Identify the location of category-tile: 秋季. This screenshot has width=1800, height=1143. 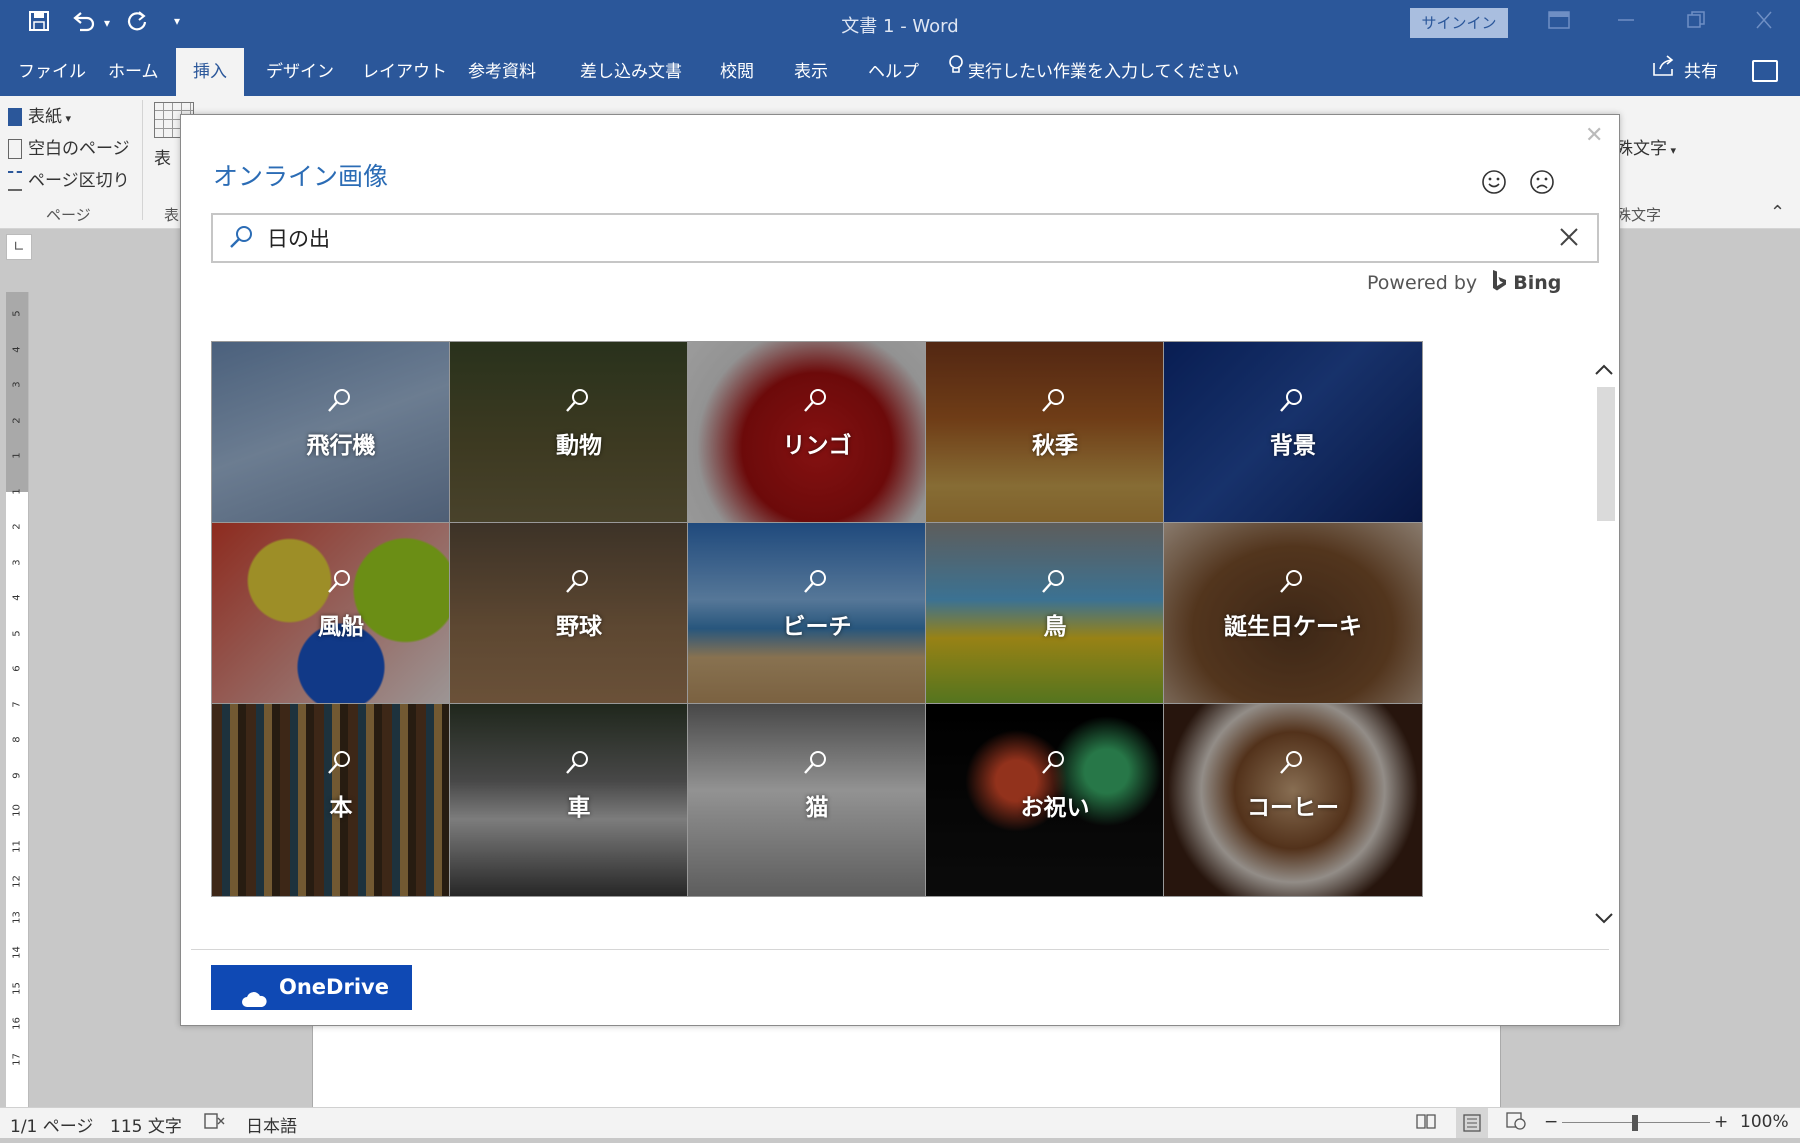
(1055, 438).